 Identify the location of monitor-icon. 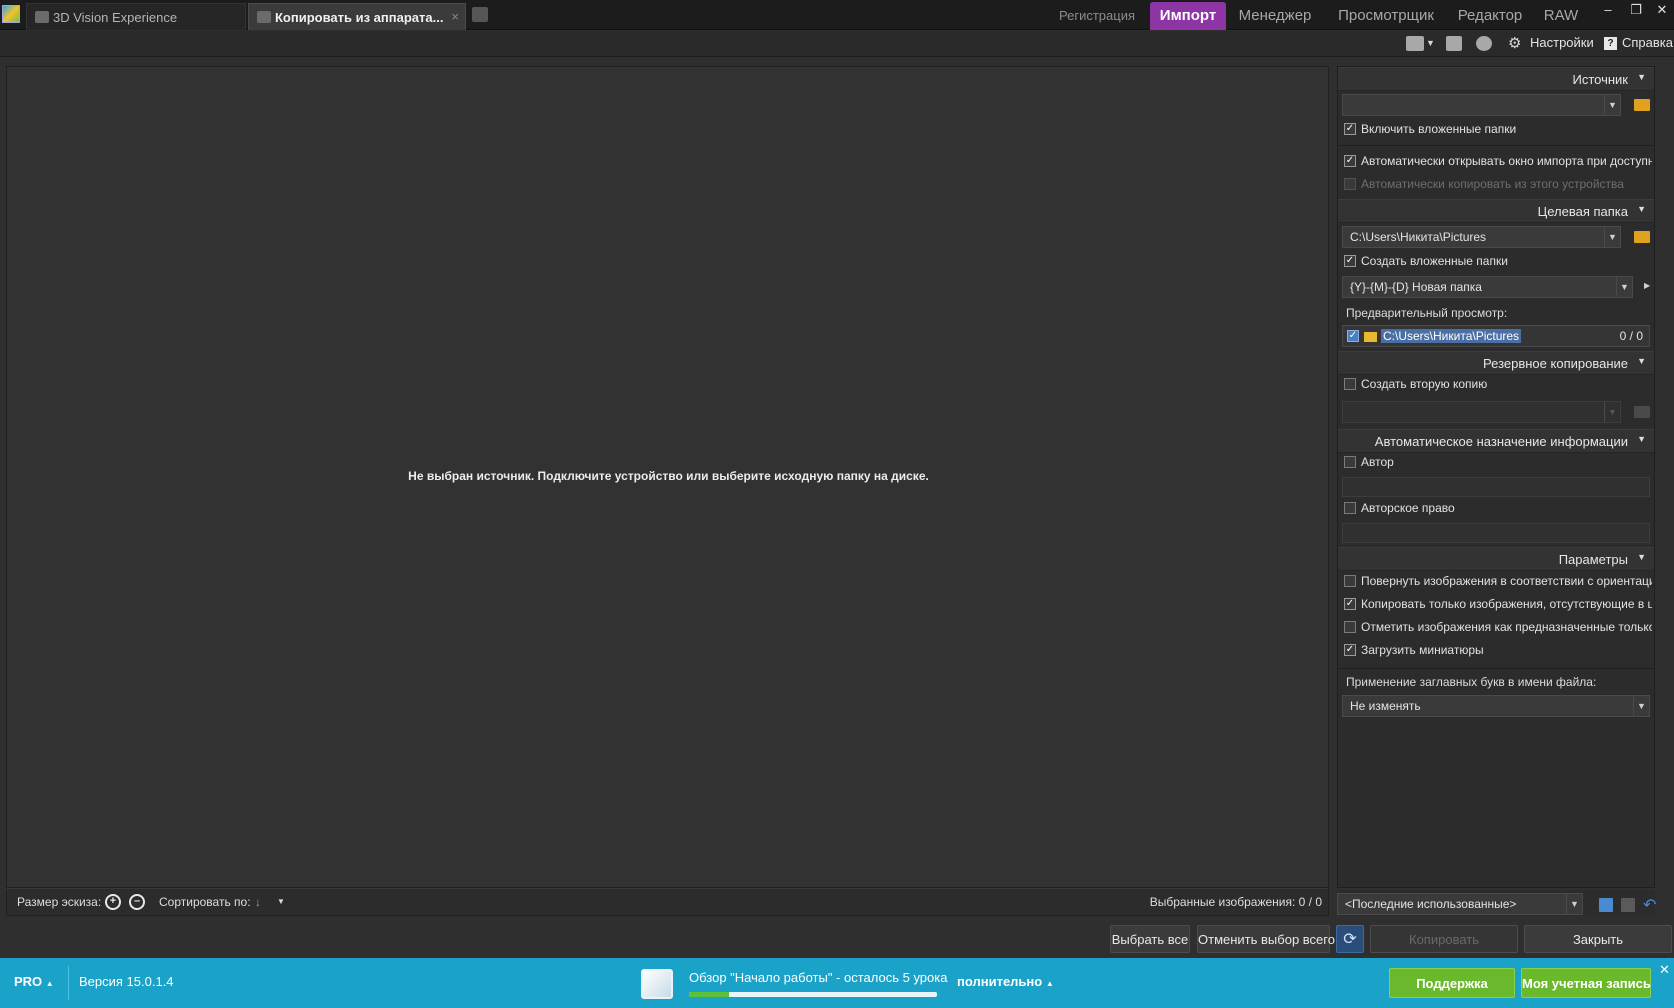
(1415, 43).